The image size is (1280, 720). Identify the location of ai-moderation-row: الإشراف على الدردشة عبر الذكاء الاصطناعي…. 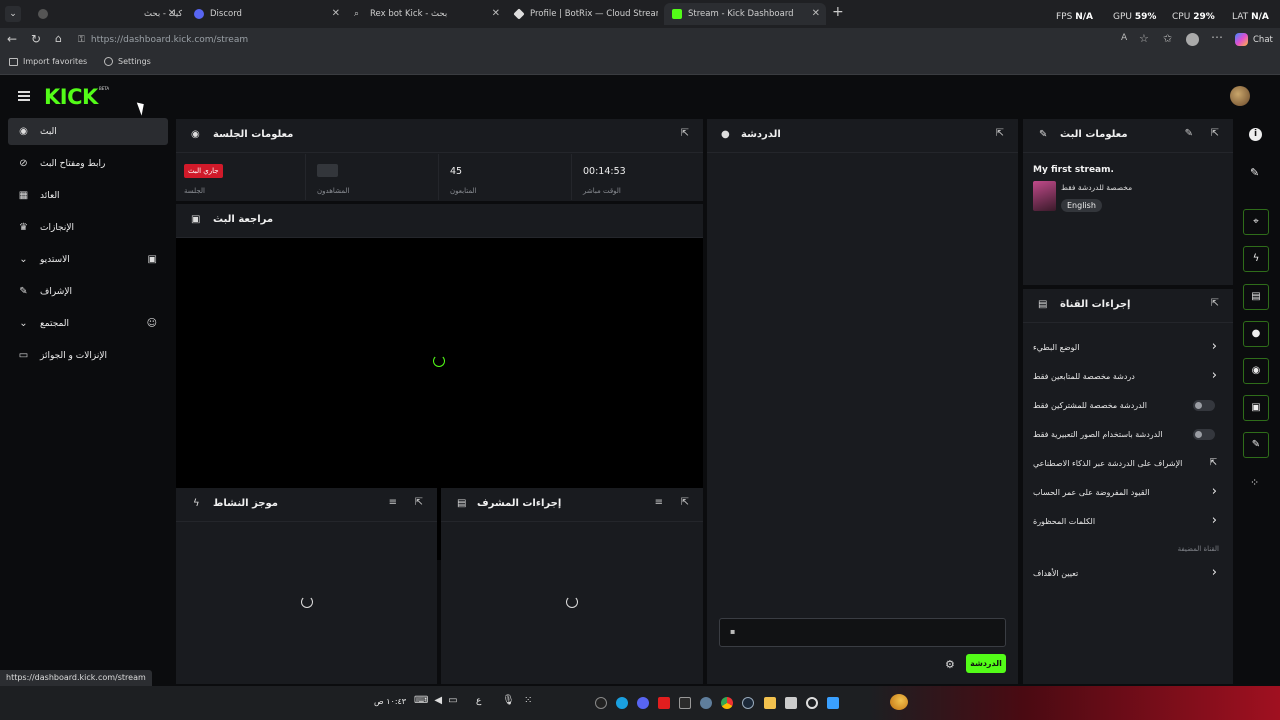
(1127, 464).